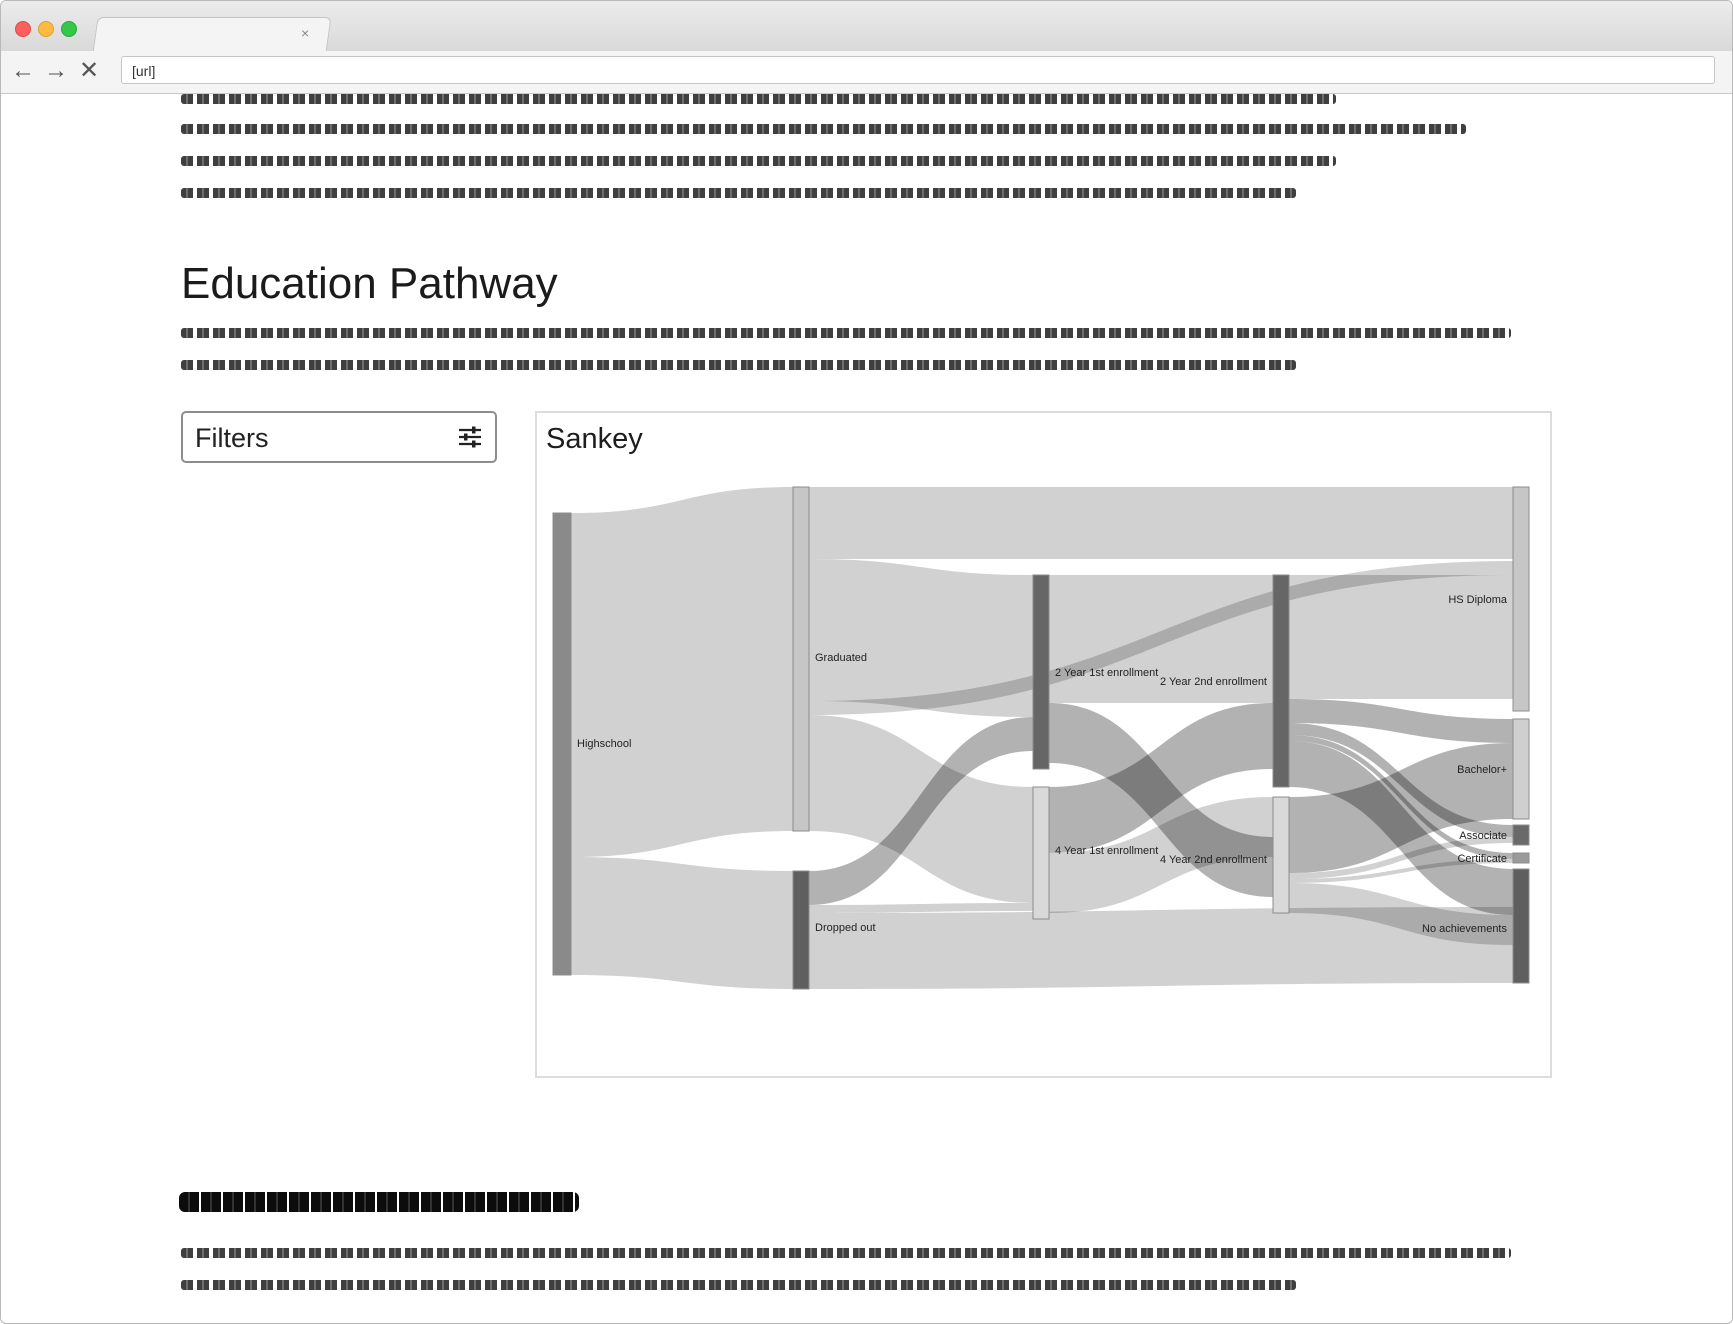  What do you see at coordinates (89, 71) in the screenshot?
I see `stop-icon: ✕` at bounding box center [89, 71].